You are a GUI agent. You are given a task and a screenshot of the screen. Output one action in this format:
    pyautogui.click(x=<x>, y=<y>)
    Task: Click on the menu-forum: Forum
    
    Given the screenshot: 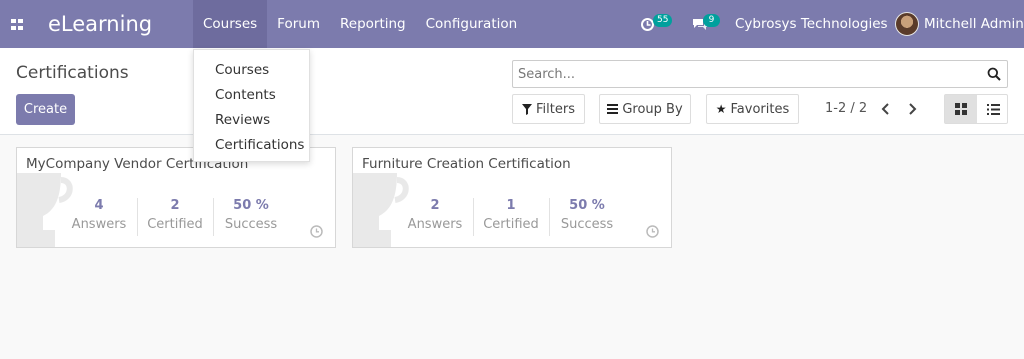 What is the action you would take?
    pyautogui.click(x=298, y=24)
    